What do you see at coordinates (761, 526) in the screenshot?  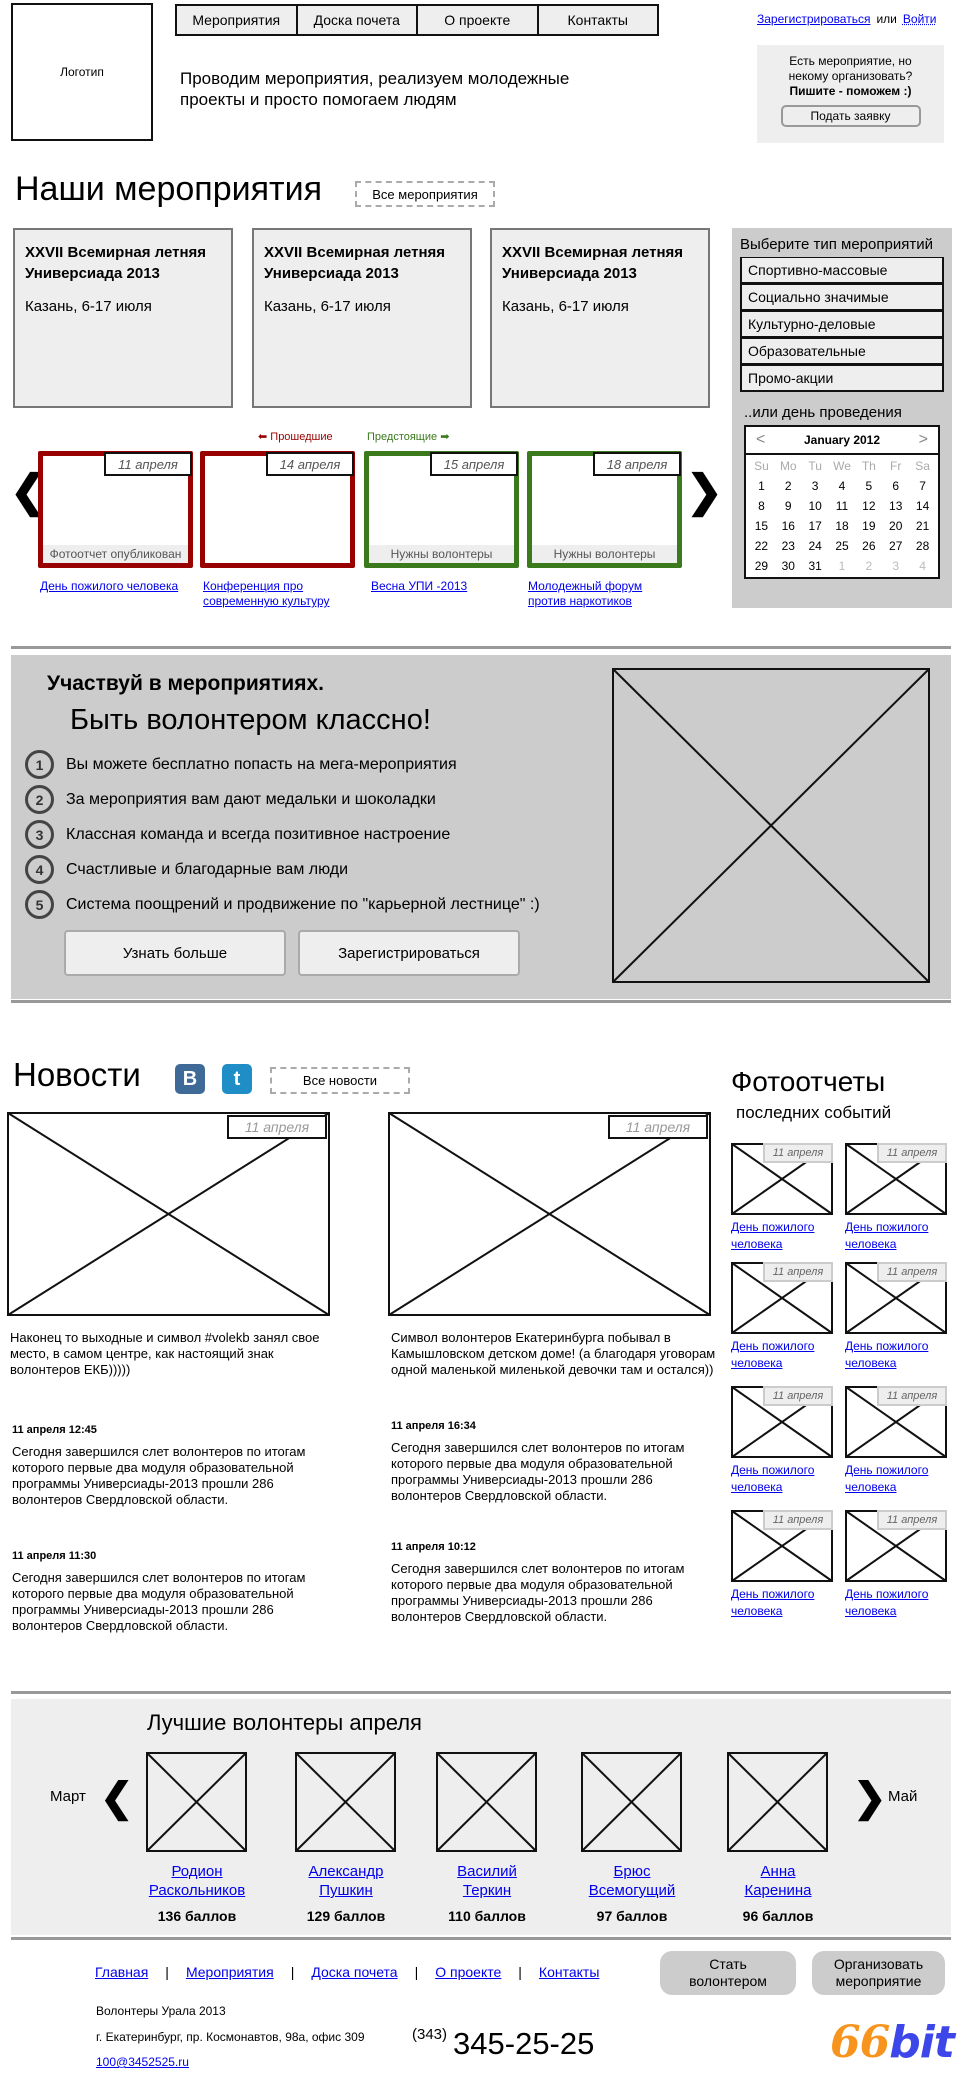 I see `calendar-day: 15` at bounding box center [761, 526].